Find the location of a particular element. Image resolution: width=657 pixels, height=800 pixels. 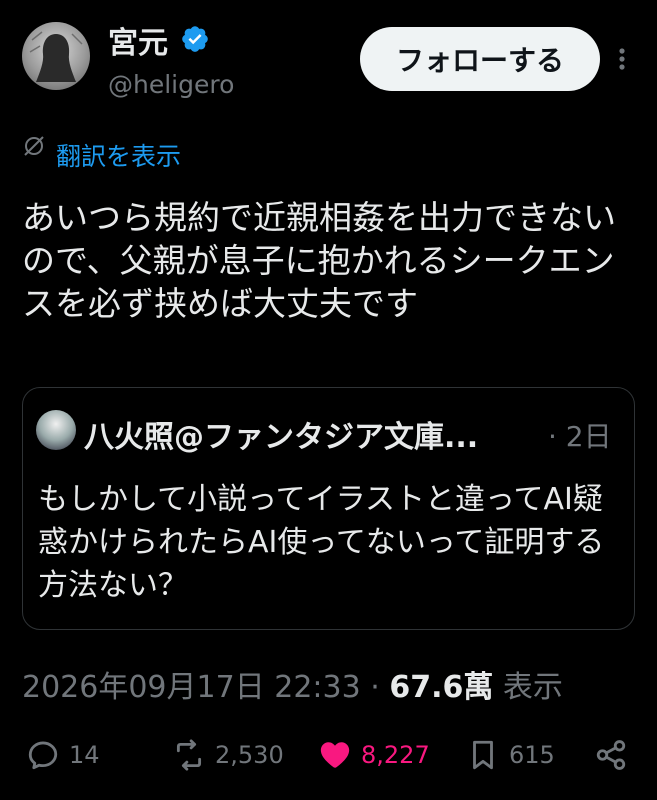

heart-icon is located at coordinates (335, 755).